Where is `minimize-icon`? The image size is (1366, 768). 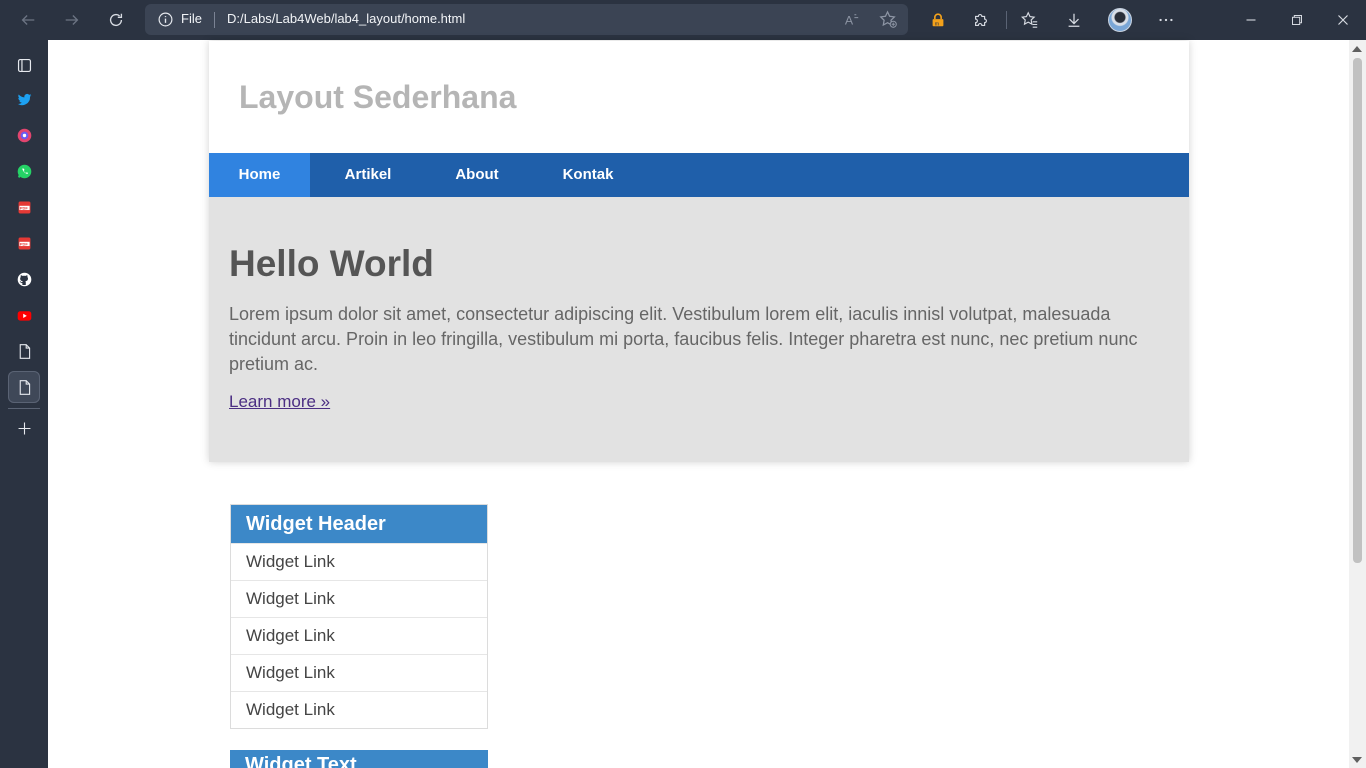 minimize-icon is located at coordinates (1251, 20).